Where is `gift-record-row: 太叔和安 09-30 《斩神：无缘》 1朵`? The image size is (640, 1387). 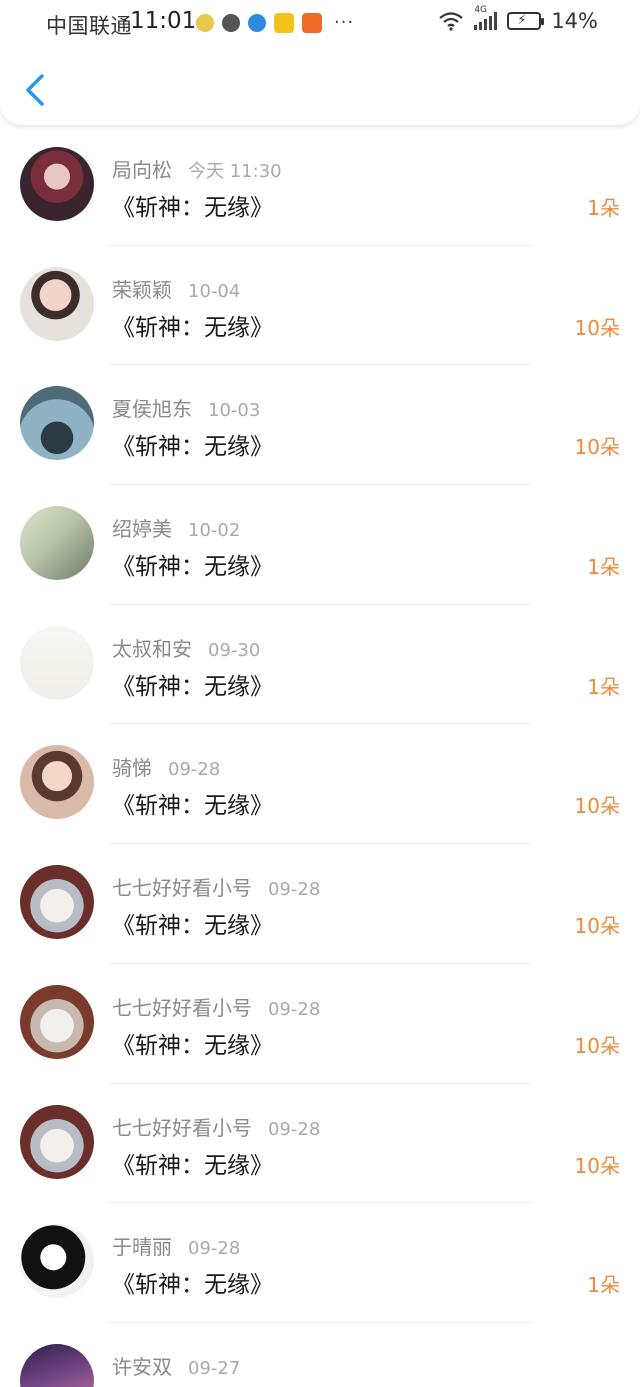
gift-record-row: 太叔和安 09-30 《斩神：无缘》 1朵 is located at coordinates (320, 665).